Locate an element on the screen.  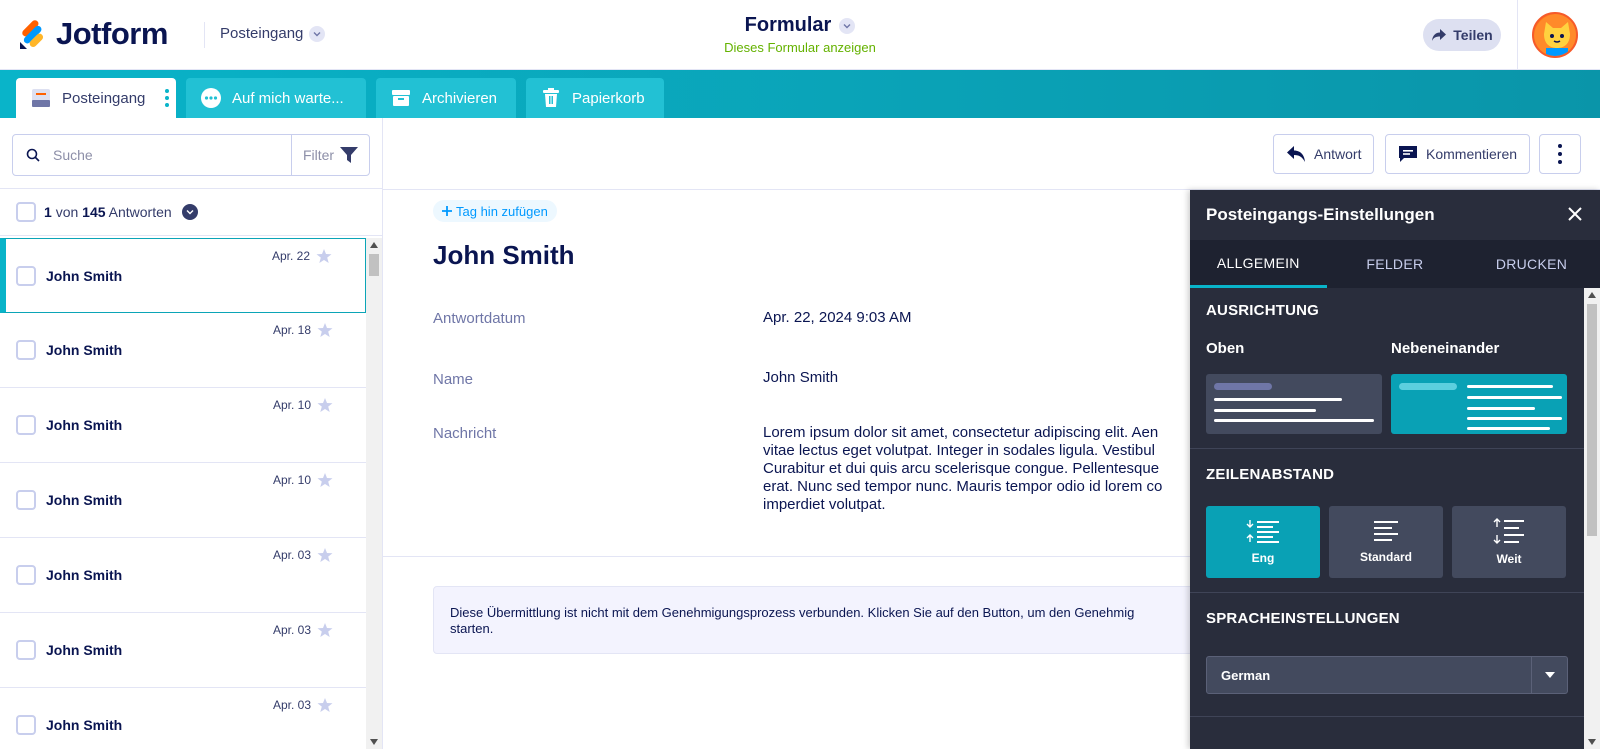
search-input: Suche is located at coordinates (172, 155).